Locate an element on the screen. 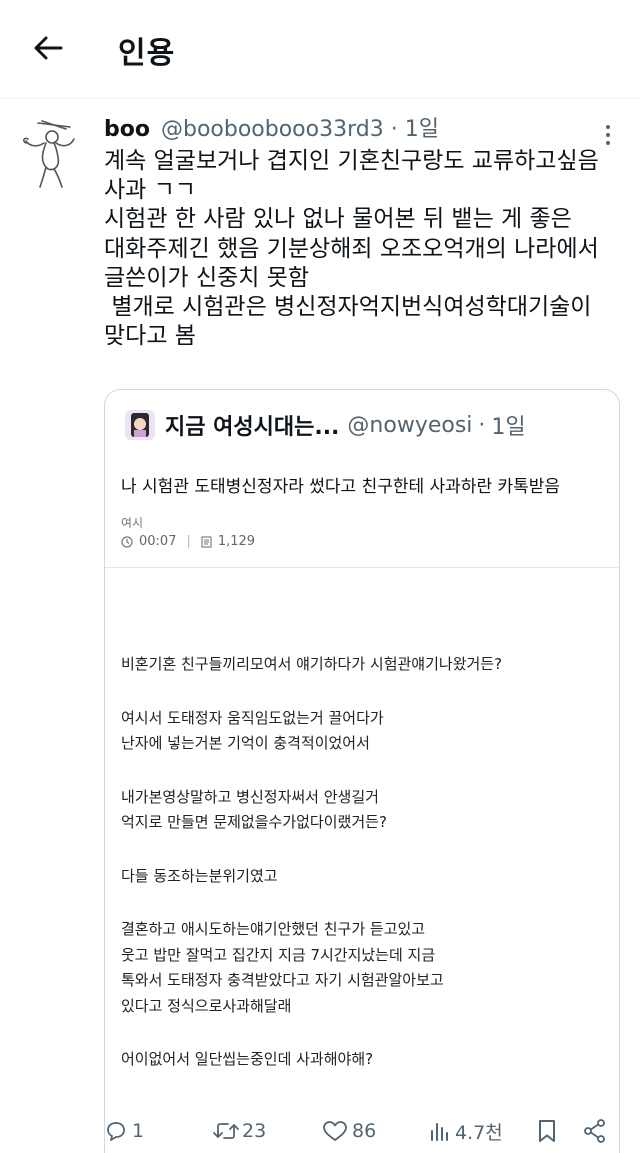 Image resolution: width=640 pixels, height=1153 pixels. avatar is located at coordinates (48, 153).